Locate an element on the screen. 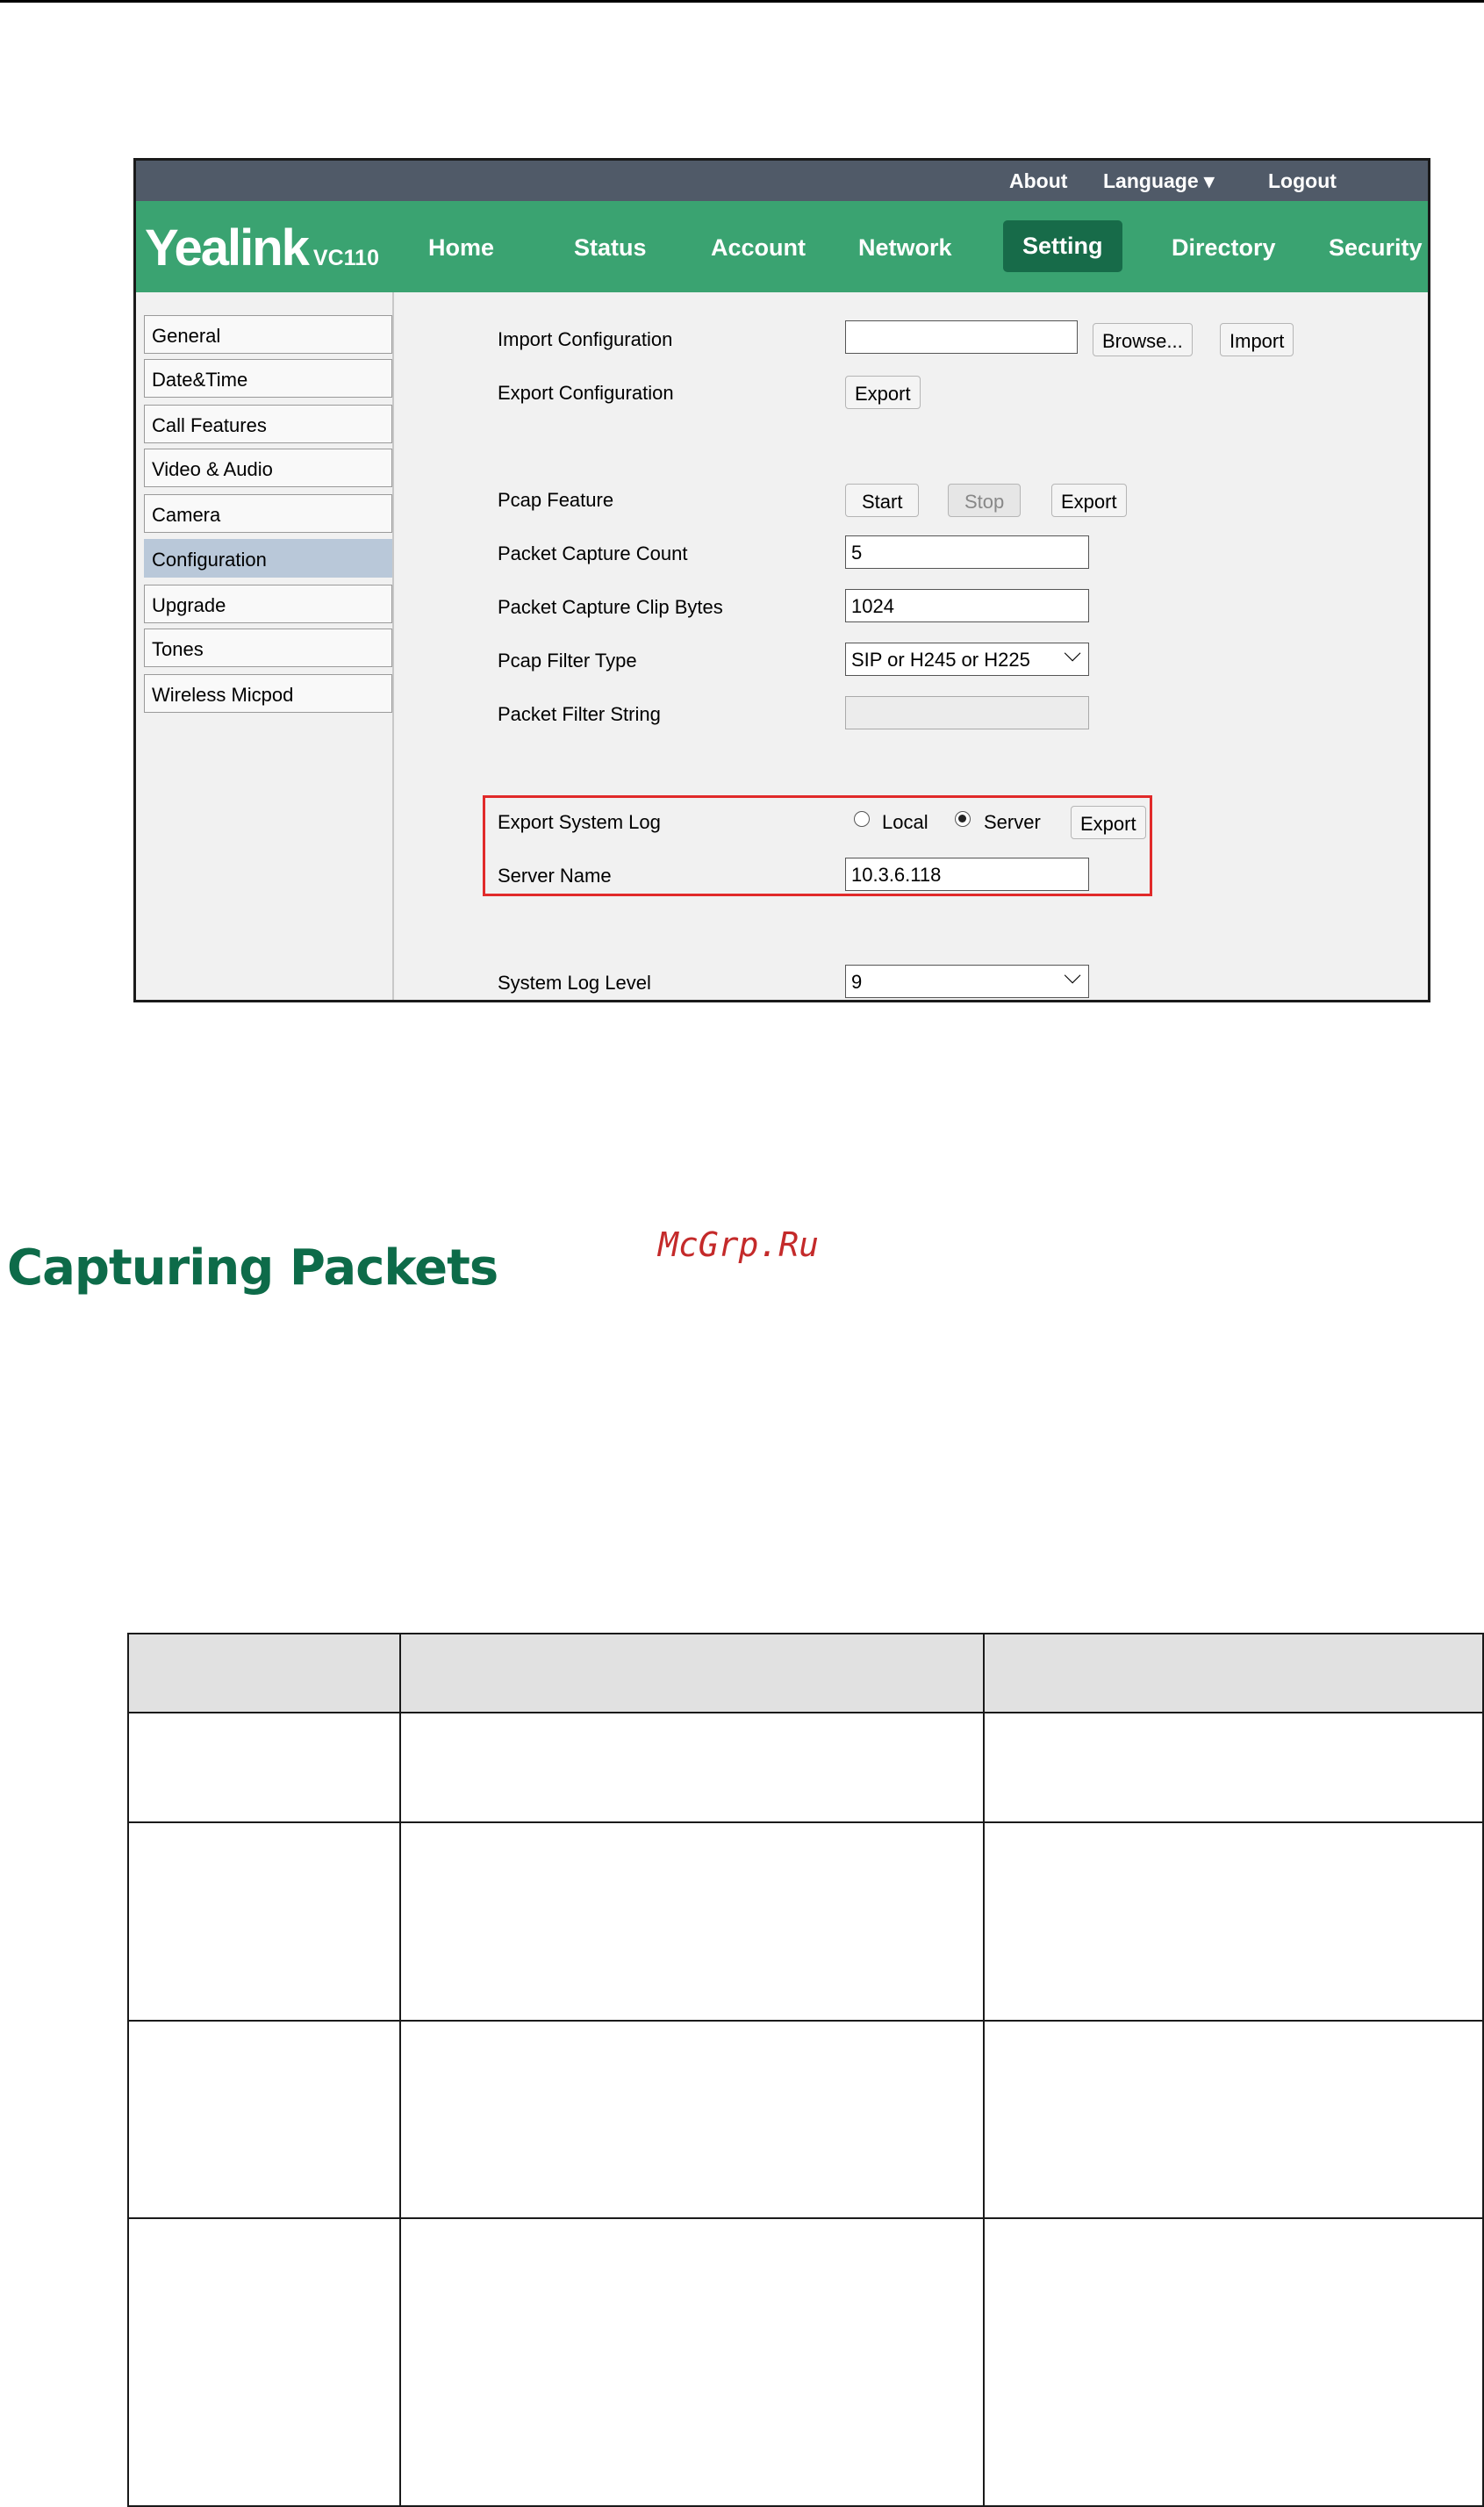 Image resolution: width=1484 pixels, height=2507 pixels. local-radio is located at coordinates (862, 819).